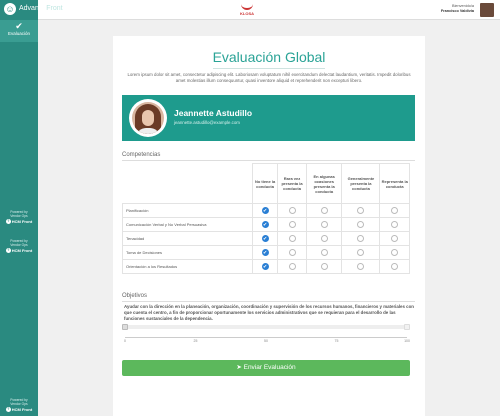 Image resolution: width=500 pixels, height=416 pixels. Describe the element at coordinates (361, 183) in the screenshot. I see `column-header: Generalmente presenta la conducta` at that location.